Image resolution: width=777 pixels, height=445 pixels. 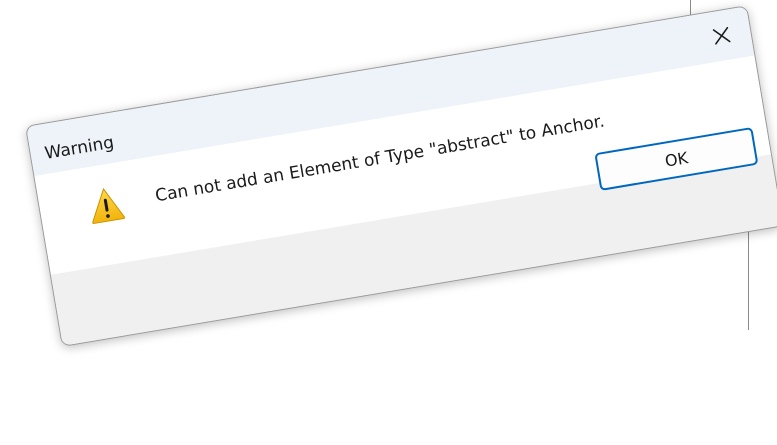 I want to click on close-icon, so click(x=721, y=35).